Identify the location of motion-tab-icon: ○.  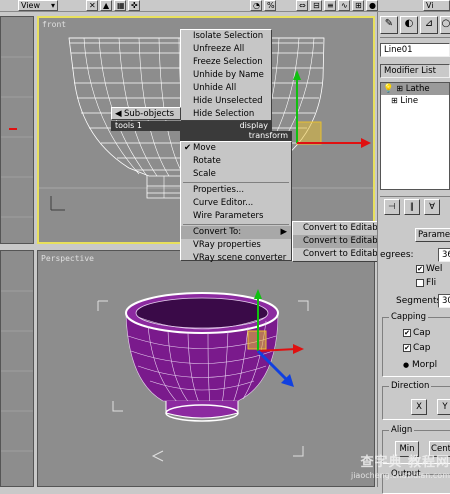
(445, 25).